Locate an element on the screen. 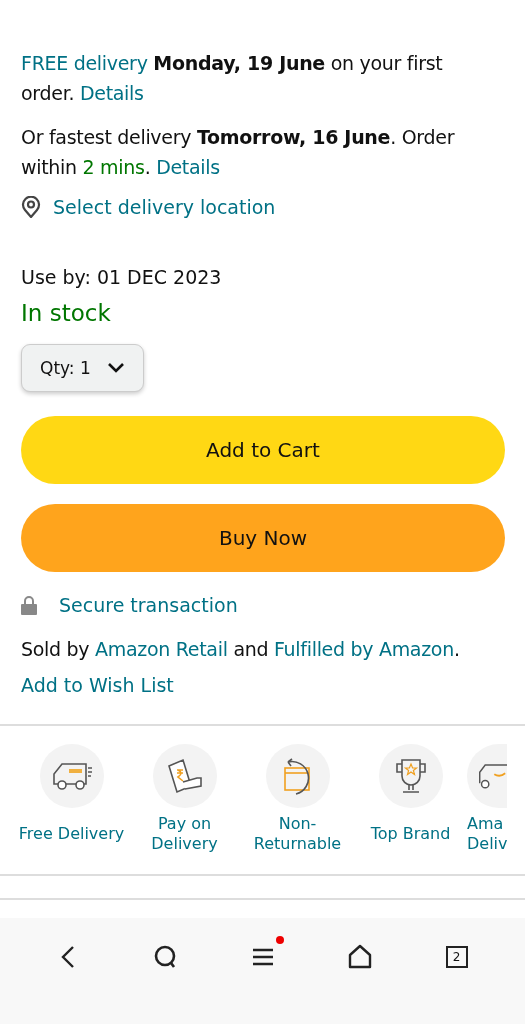 The height and width of the screenshot is (1024, 525). sold-by-text: Sold by Amazon Retail and Fulfilled by Amazon. is located at coordinates (241, 649).